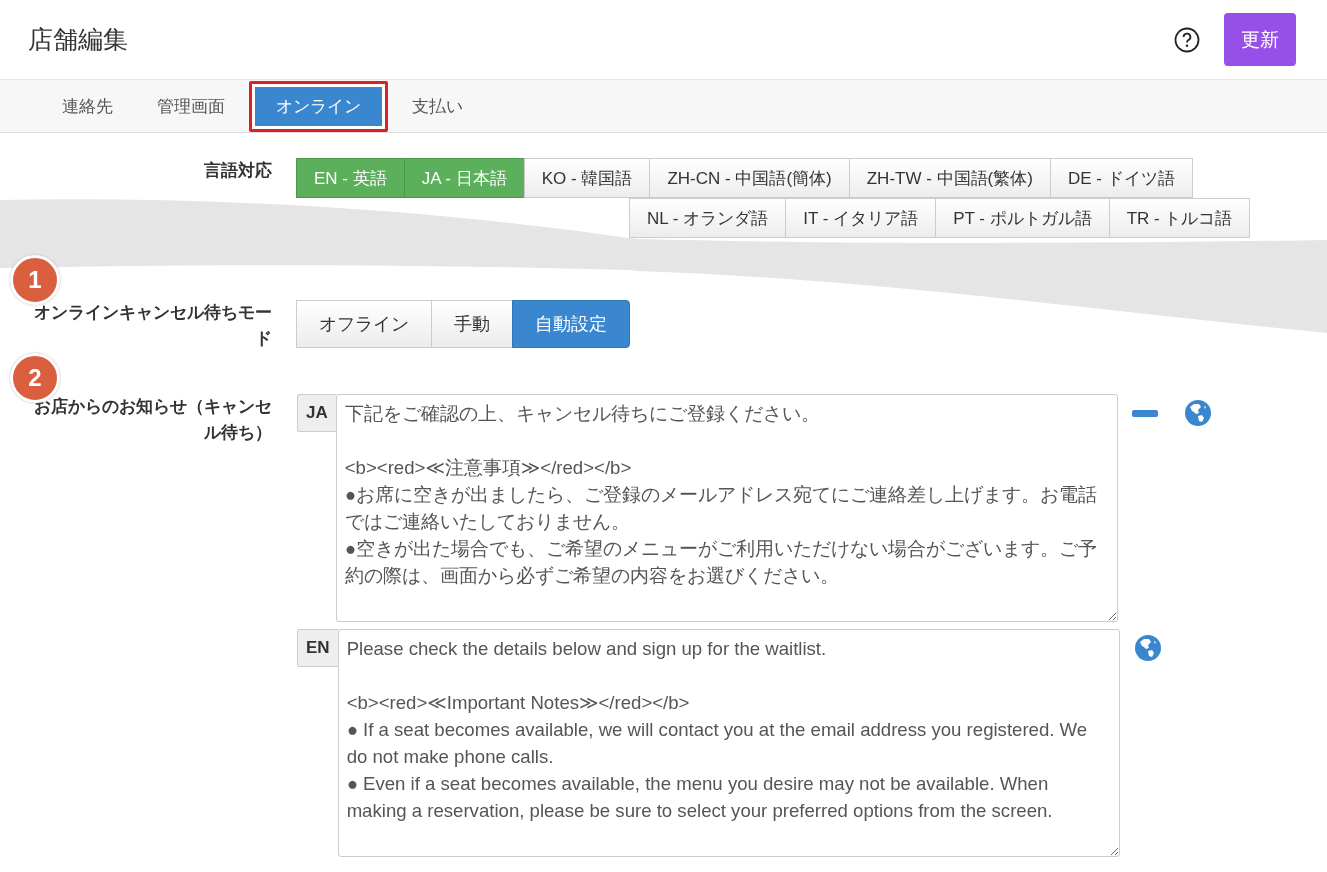  I want to click on field-label: 言語対応, so click(237, 171).